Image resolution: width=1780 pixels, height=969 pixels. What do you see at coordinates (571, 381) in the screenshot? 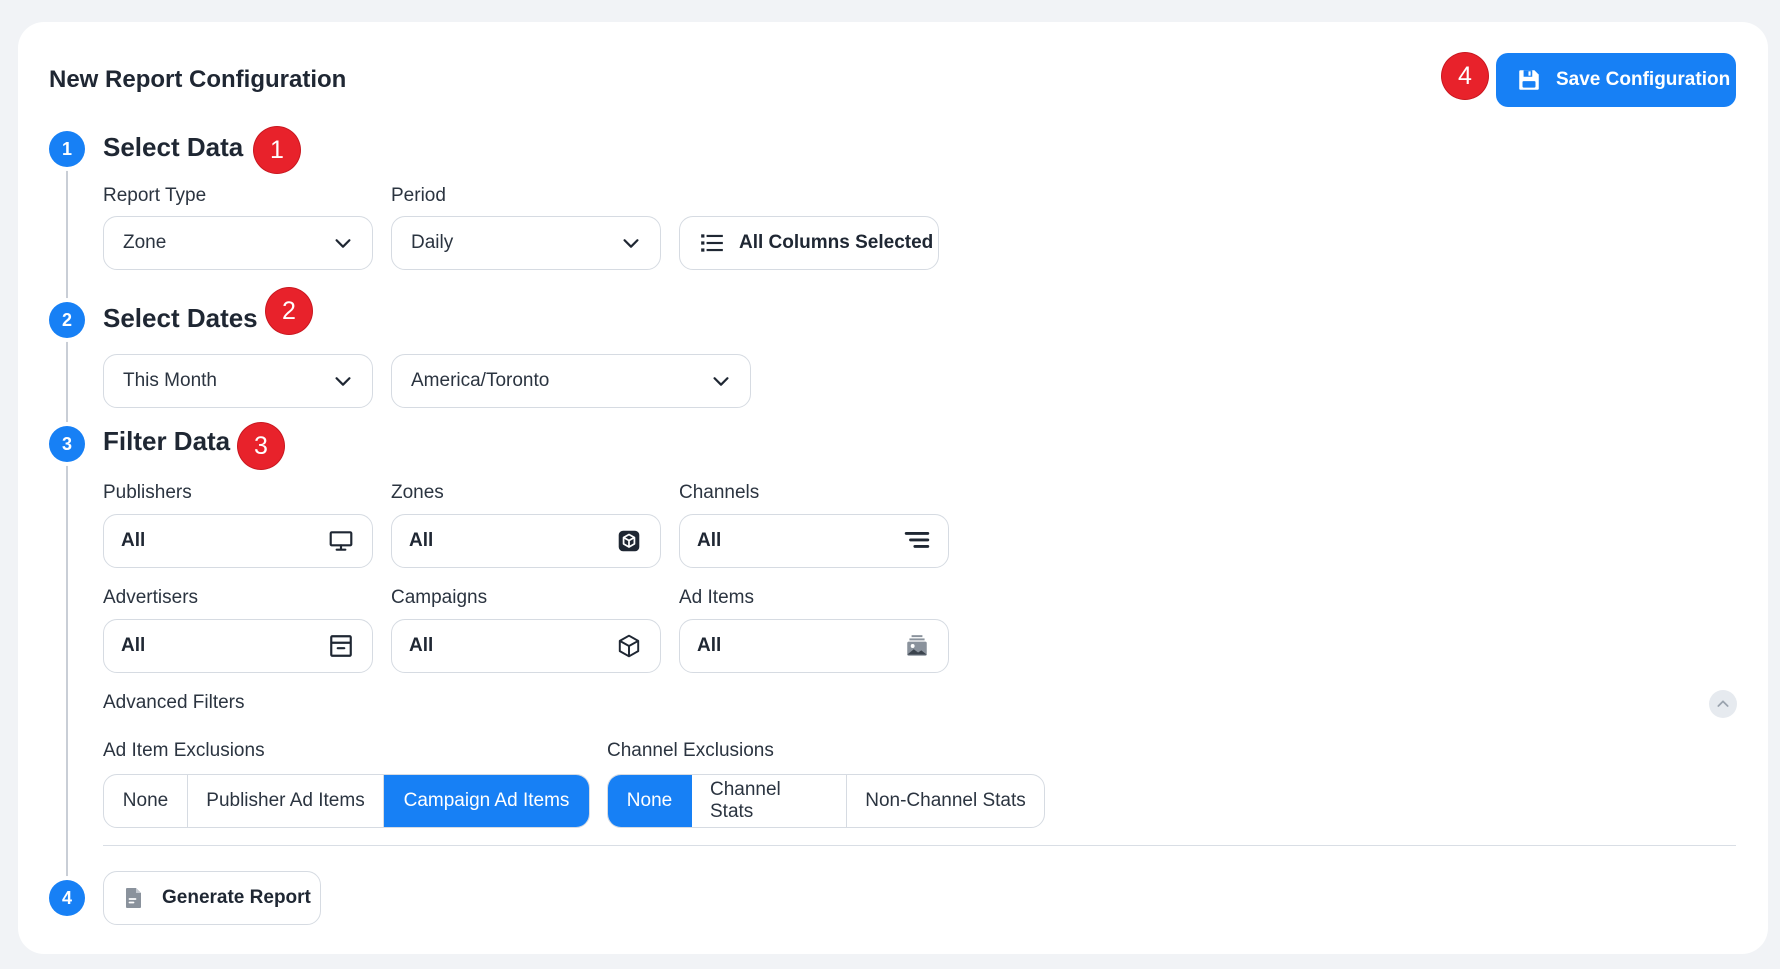
I see `timezone-select: America/Toronto` at bounding box center [571, 381].